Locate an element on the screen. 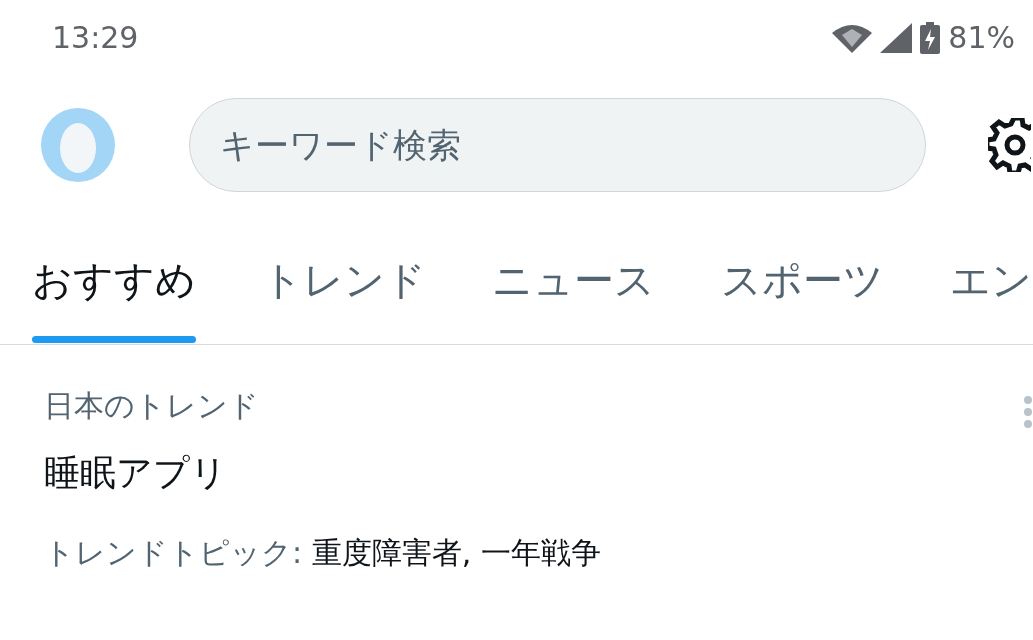 This screenshot has width=1033, height=640. trend-title: 睡眠アプリ is located at coordinates (538, 473).